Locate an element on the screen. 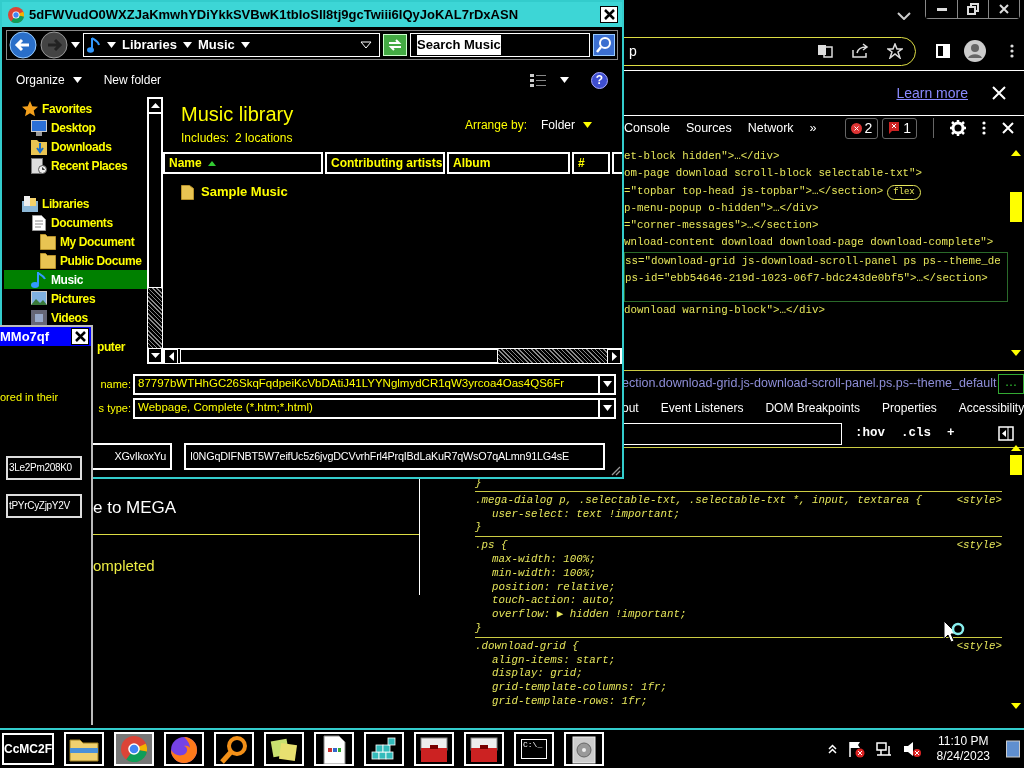  nav-item: Downloads is located at coordinates (75, 146).